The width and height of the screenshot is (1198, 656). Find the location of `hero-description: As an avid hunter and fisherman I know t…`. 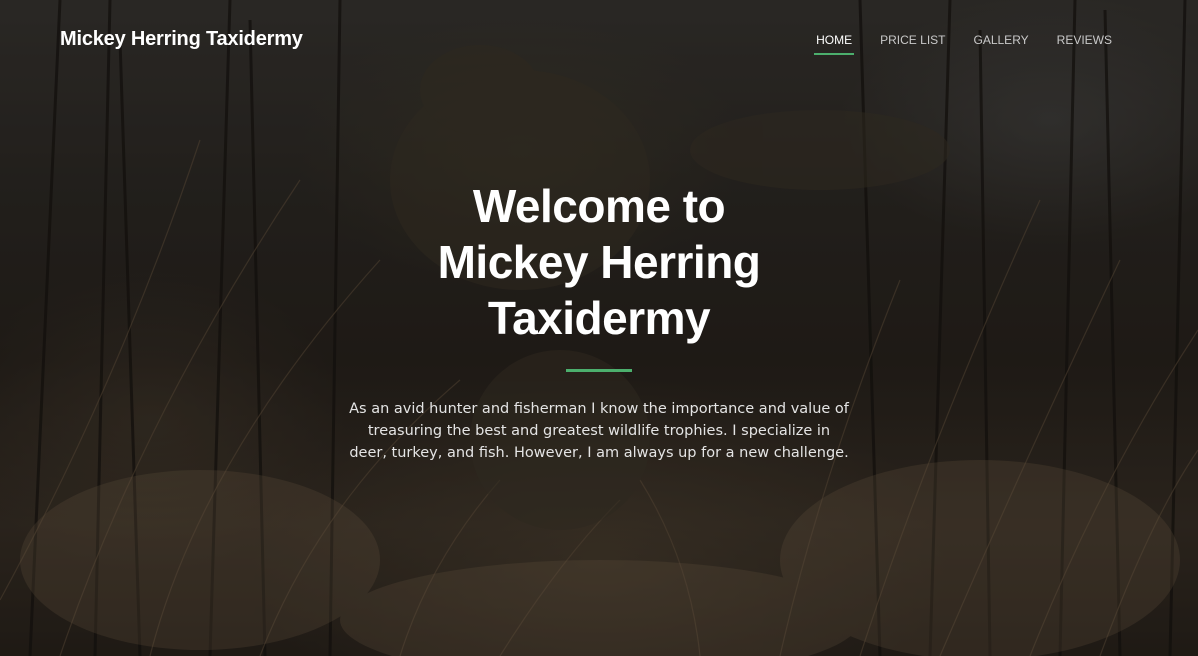

hero-description: As an avid hunter and fisherman I know t… is located at coordinates (599, 431).